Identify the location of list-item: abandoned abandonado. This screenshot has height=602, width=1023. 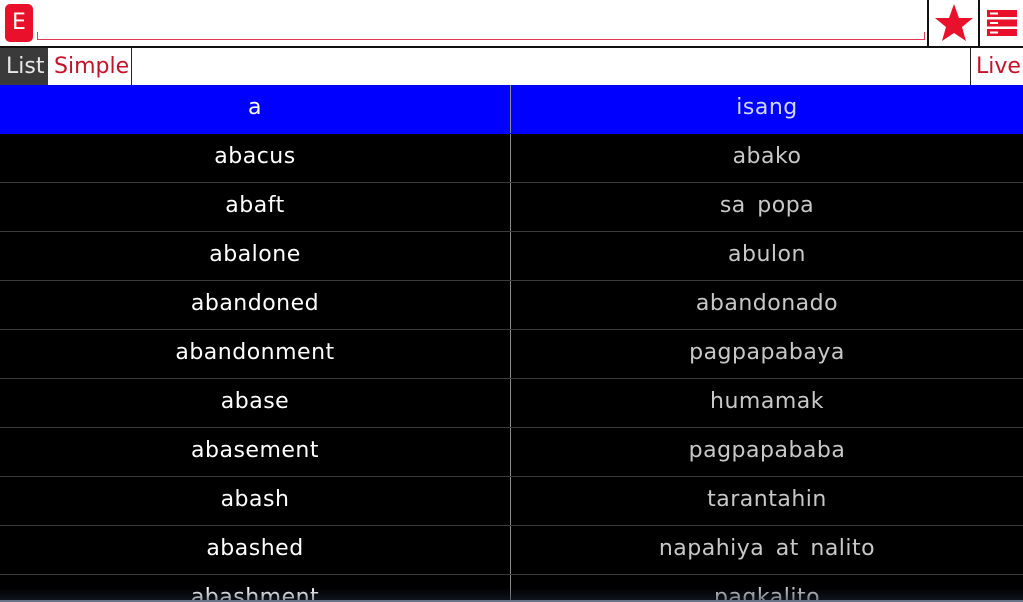
(511, 305).